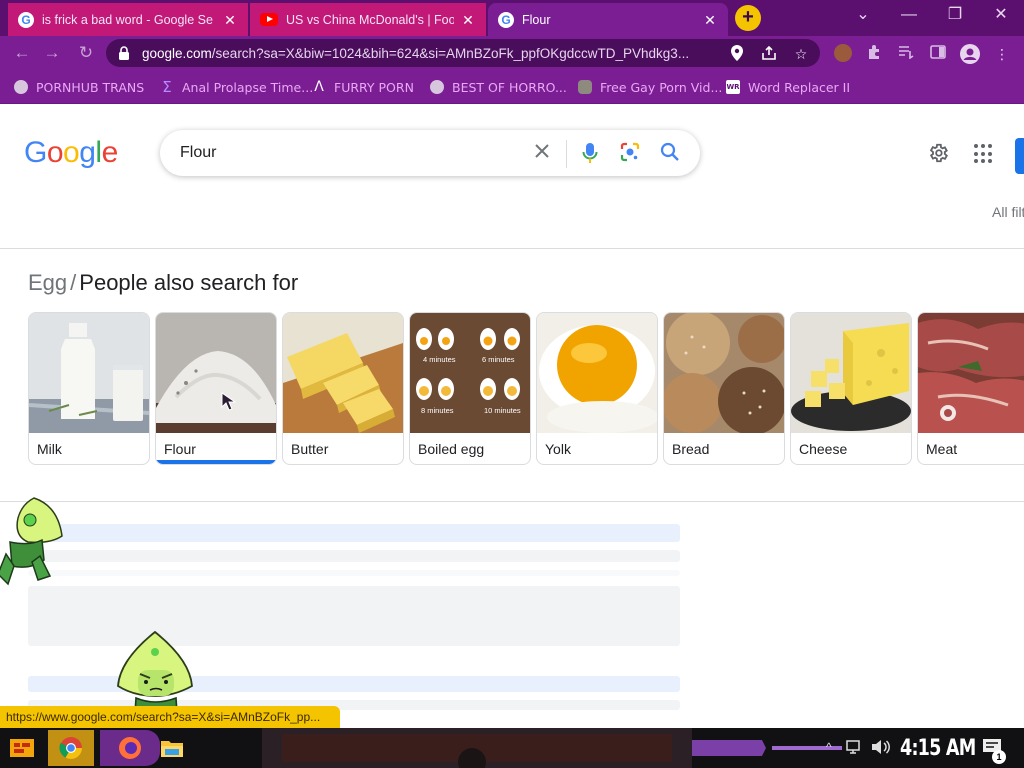 This screenshot has width=1024, height=768. What do you see at coordinates (733, 87) in the screenshot?
I see `wr-icon: WR` at bounding box center [733, 87].